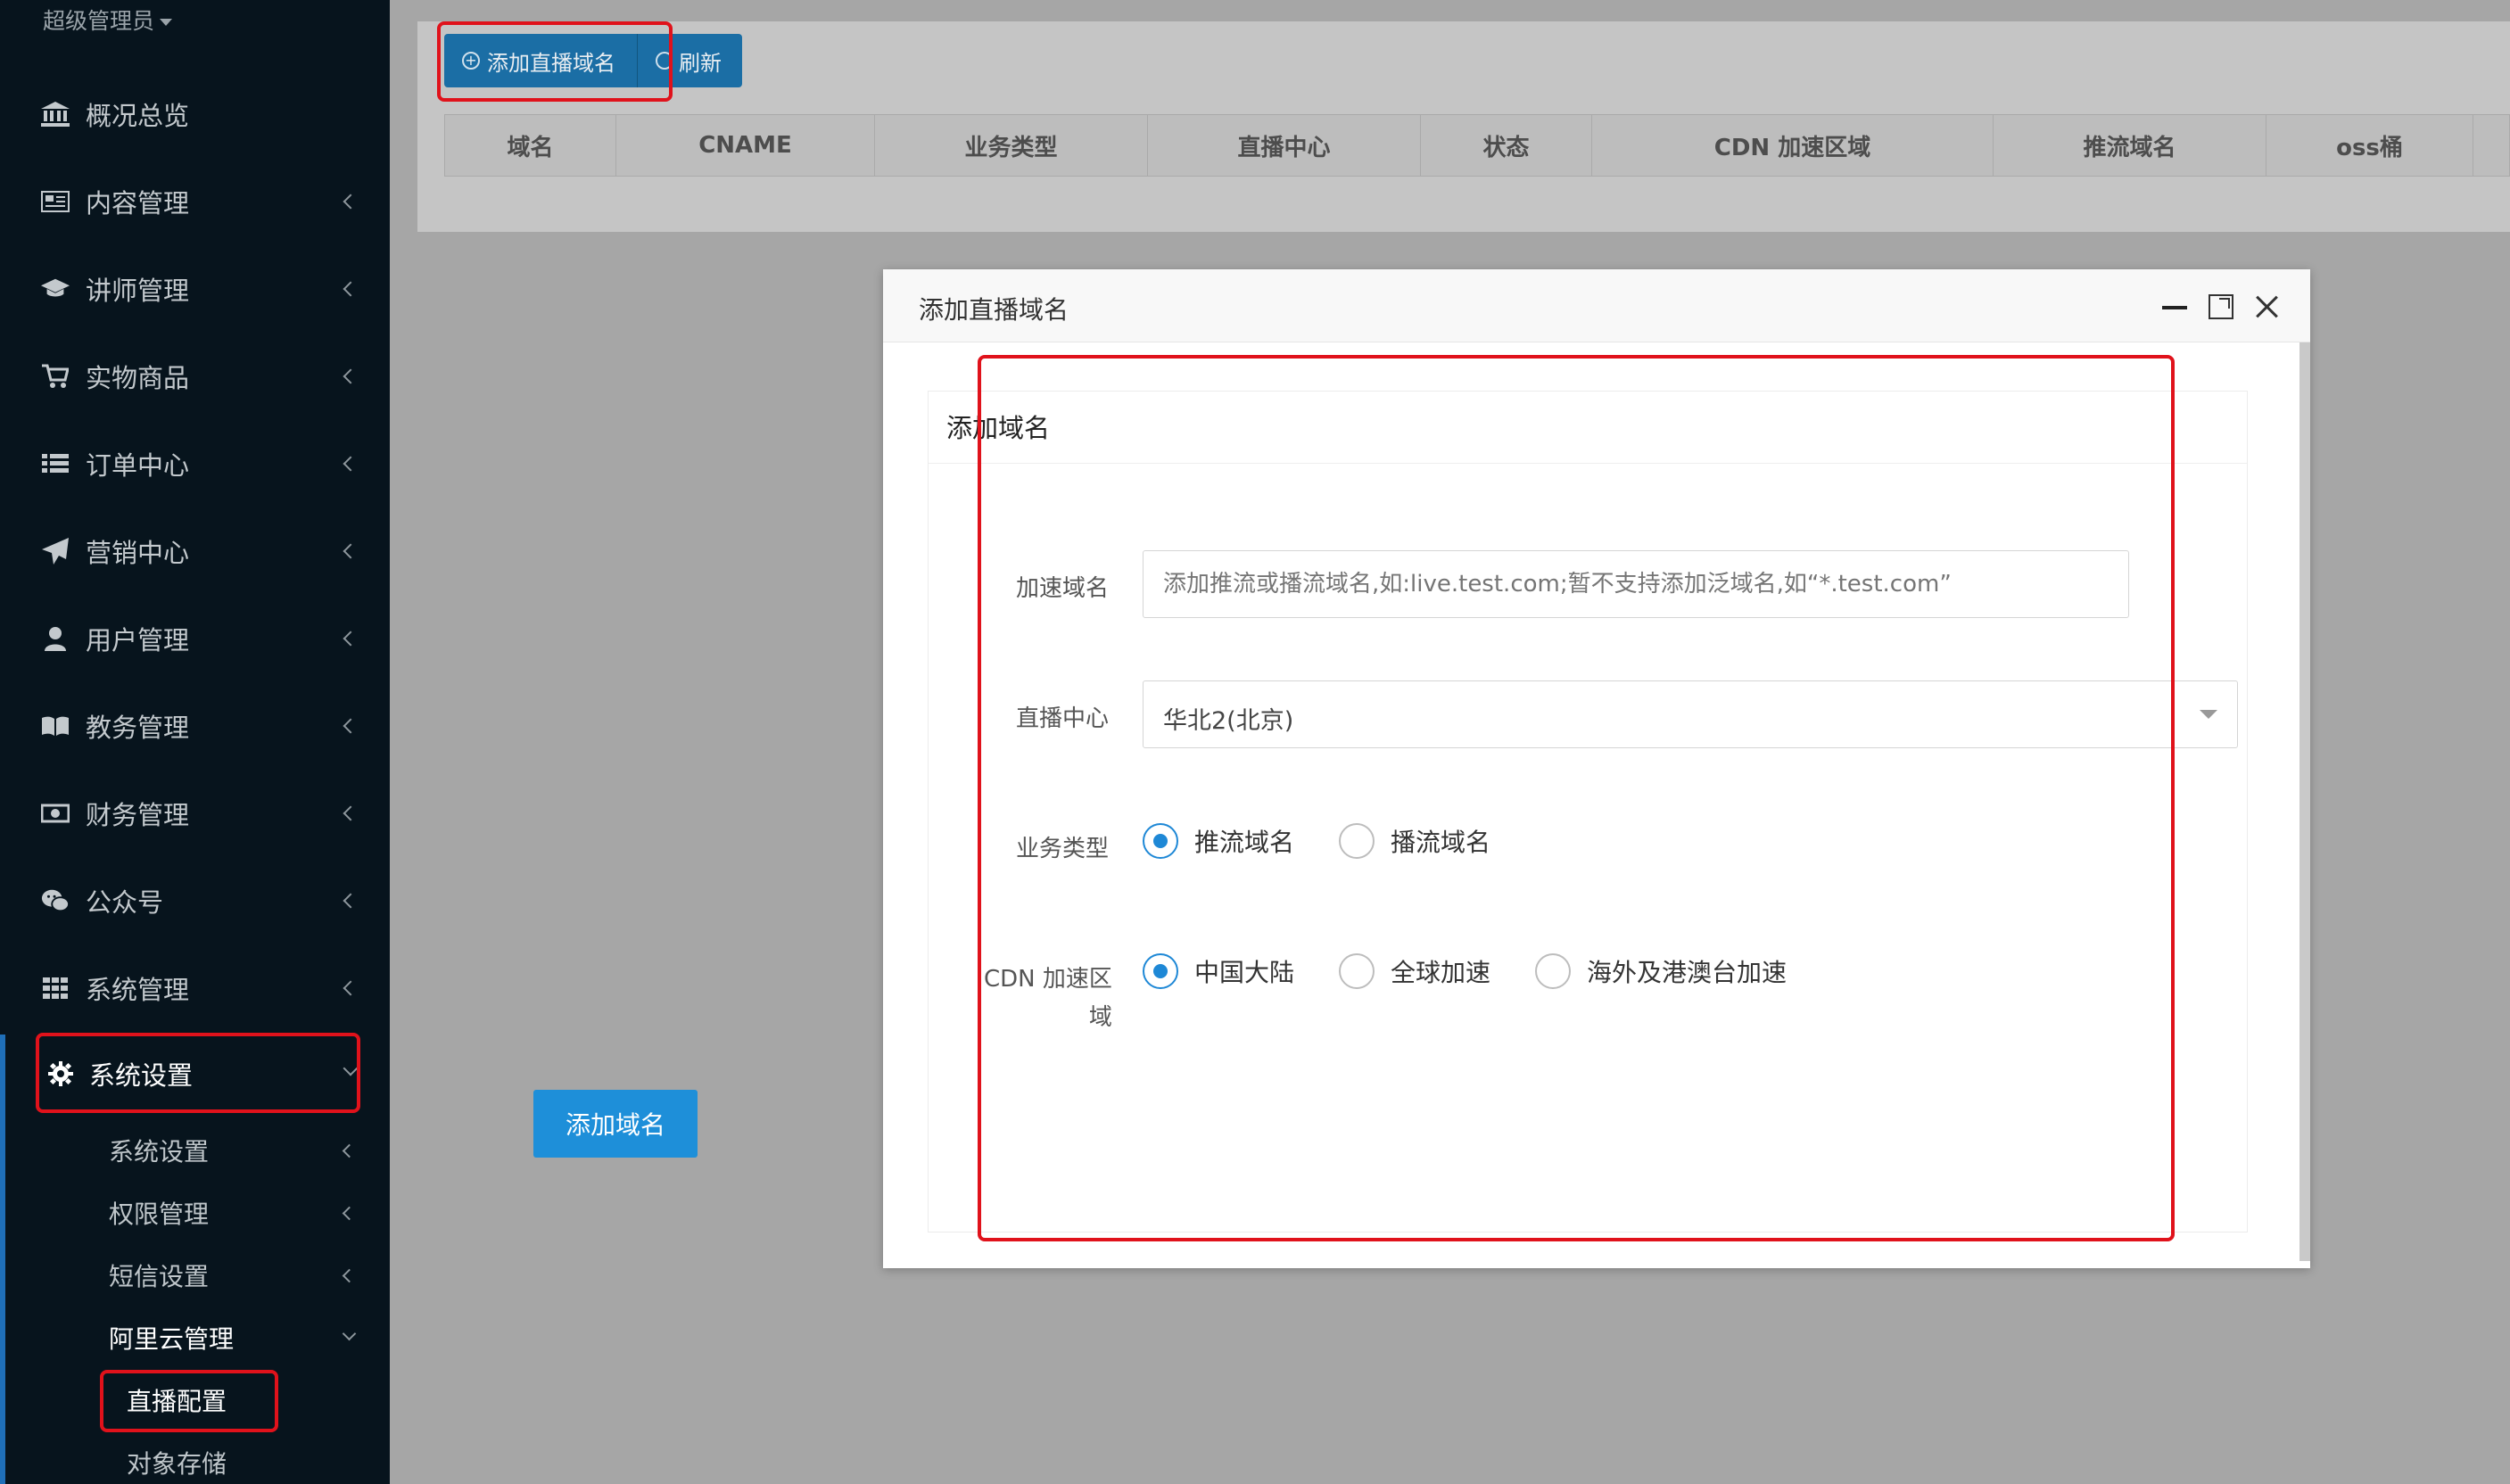  Describe the element at coordinates (177, 1464) in the screenshot. I see `sidebar-subitem-label: 对象存储` at that location.